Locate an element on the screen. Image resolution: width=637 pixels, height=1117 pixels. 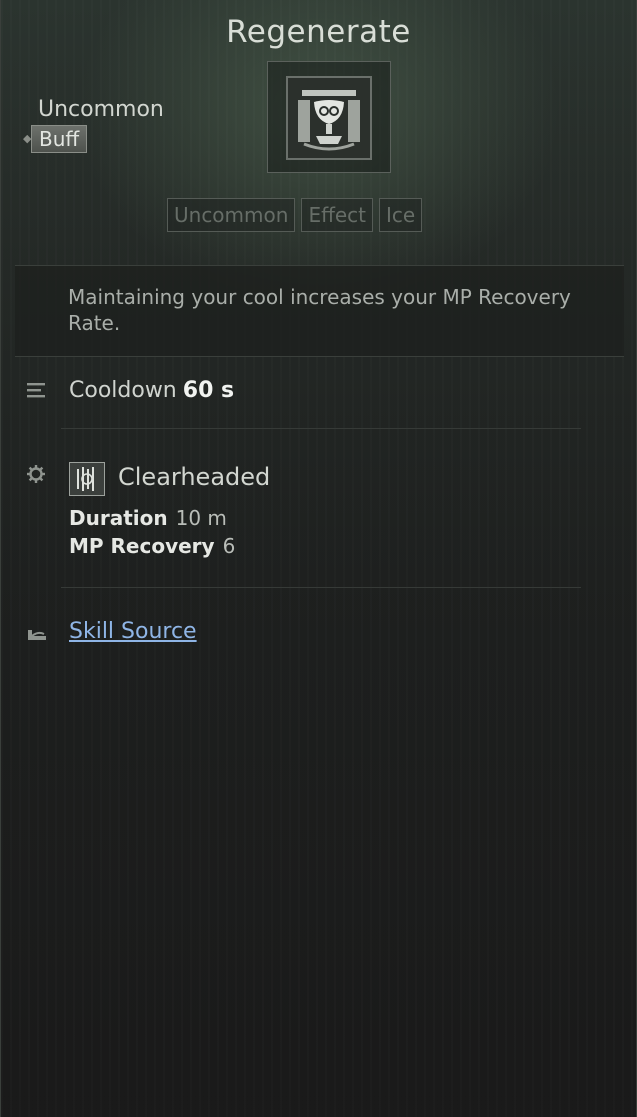
skill-icon-frame is located at coordinates (329, 117).